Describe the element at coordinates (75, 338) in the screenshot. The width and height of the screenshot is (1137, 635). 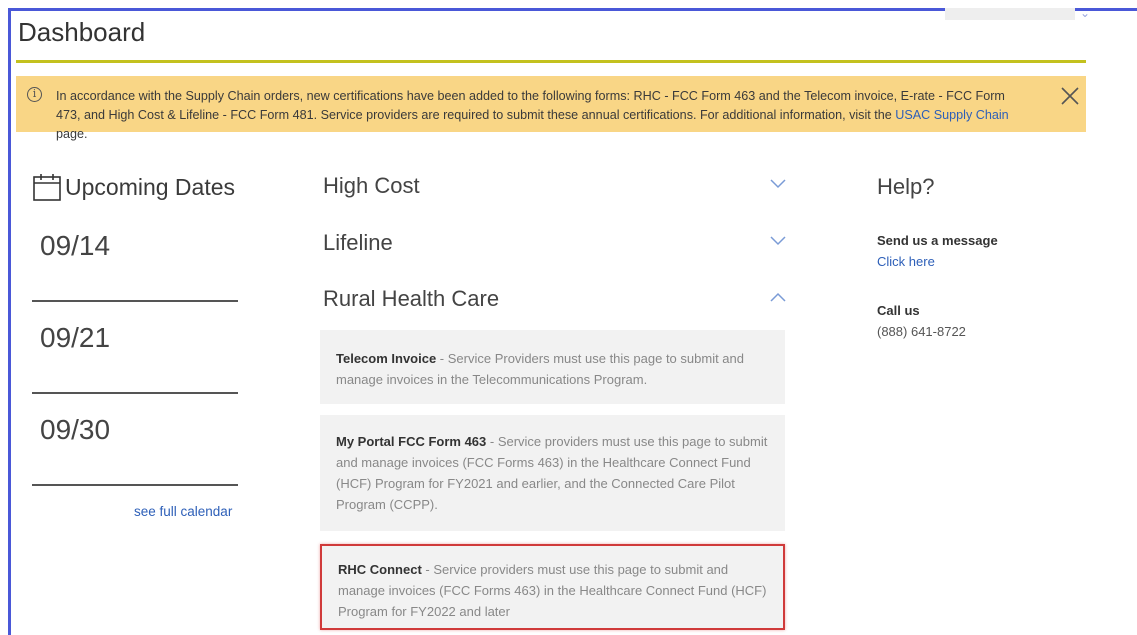
I see `upcoming-date: 09/21` at that location.